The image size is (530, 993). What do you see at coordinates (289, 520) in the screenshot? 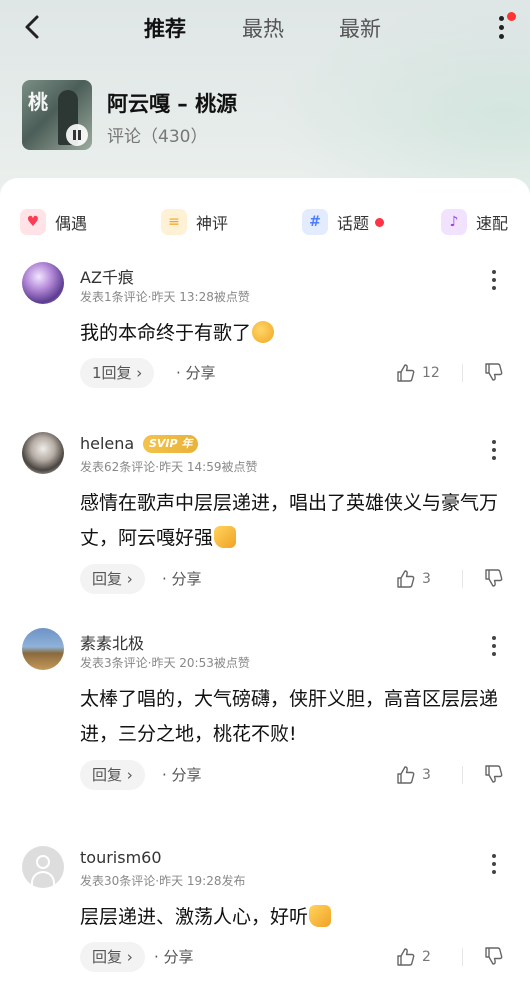
I see `comment-body: 感情在歌声中层层递进，唱出了英雄侠义与豪气万丈，阿云嘎好强` at bounding box center [289, 520].